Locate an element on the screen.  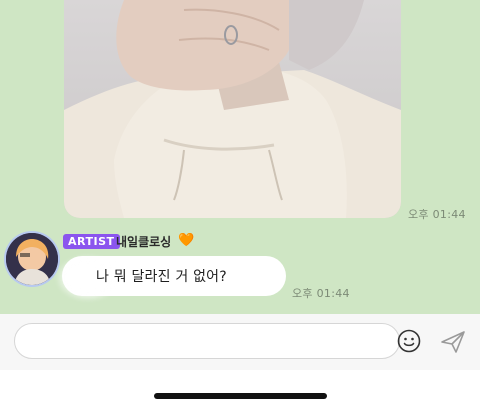
artist-badge: ARTIST is located at coordinates (91, 241).